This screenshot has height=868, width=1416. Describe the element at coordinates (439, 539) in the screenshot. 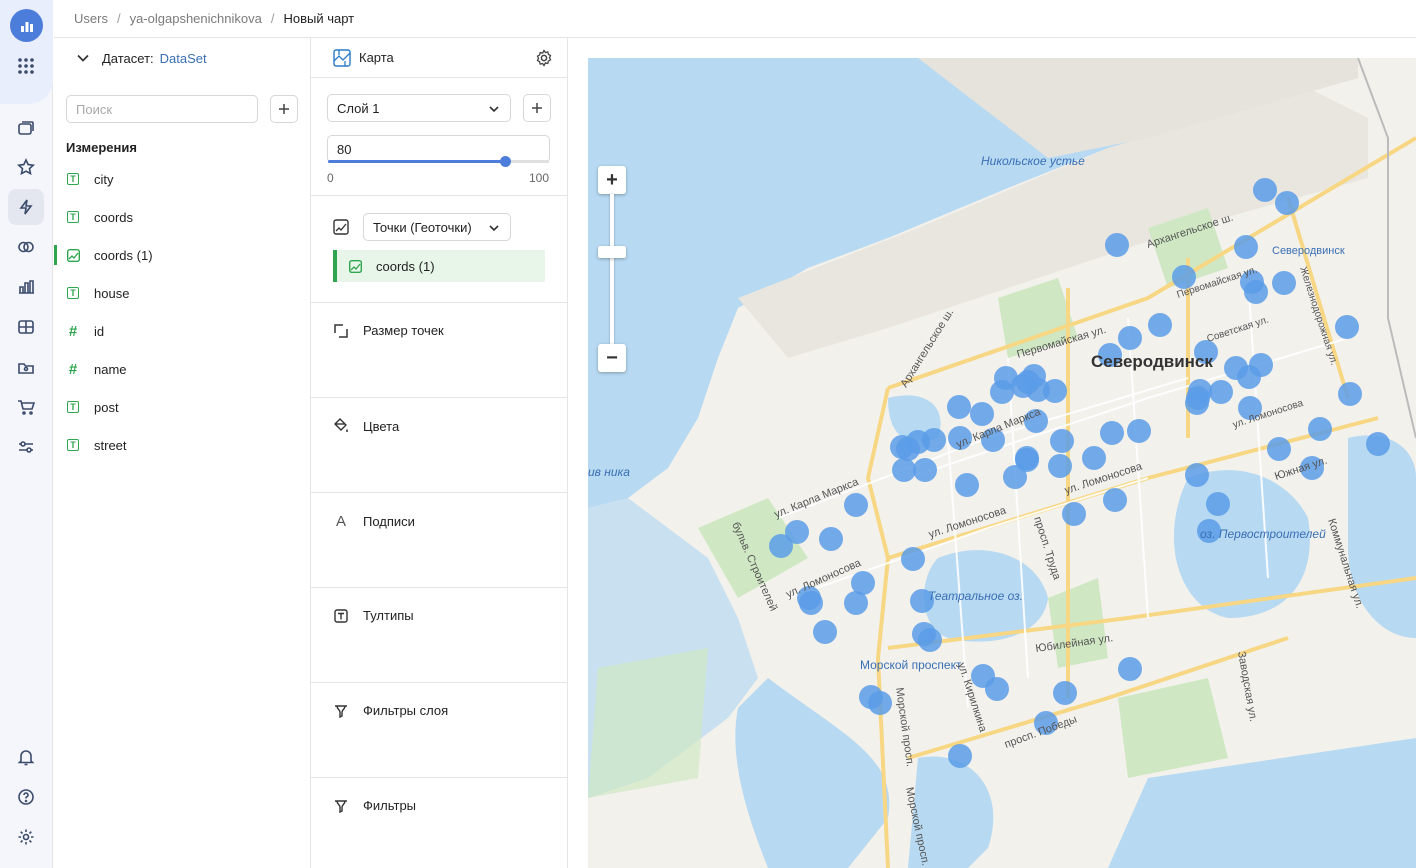

I see `section-labels: A Подписи` at that location.